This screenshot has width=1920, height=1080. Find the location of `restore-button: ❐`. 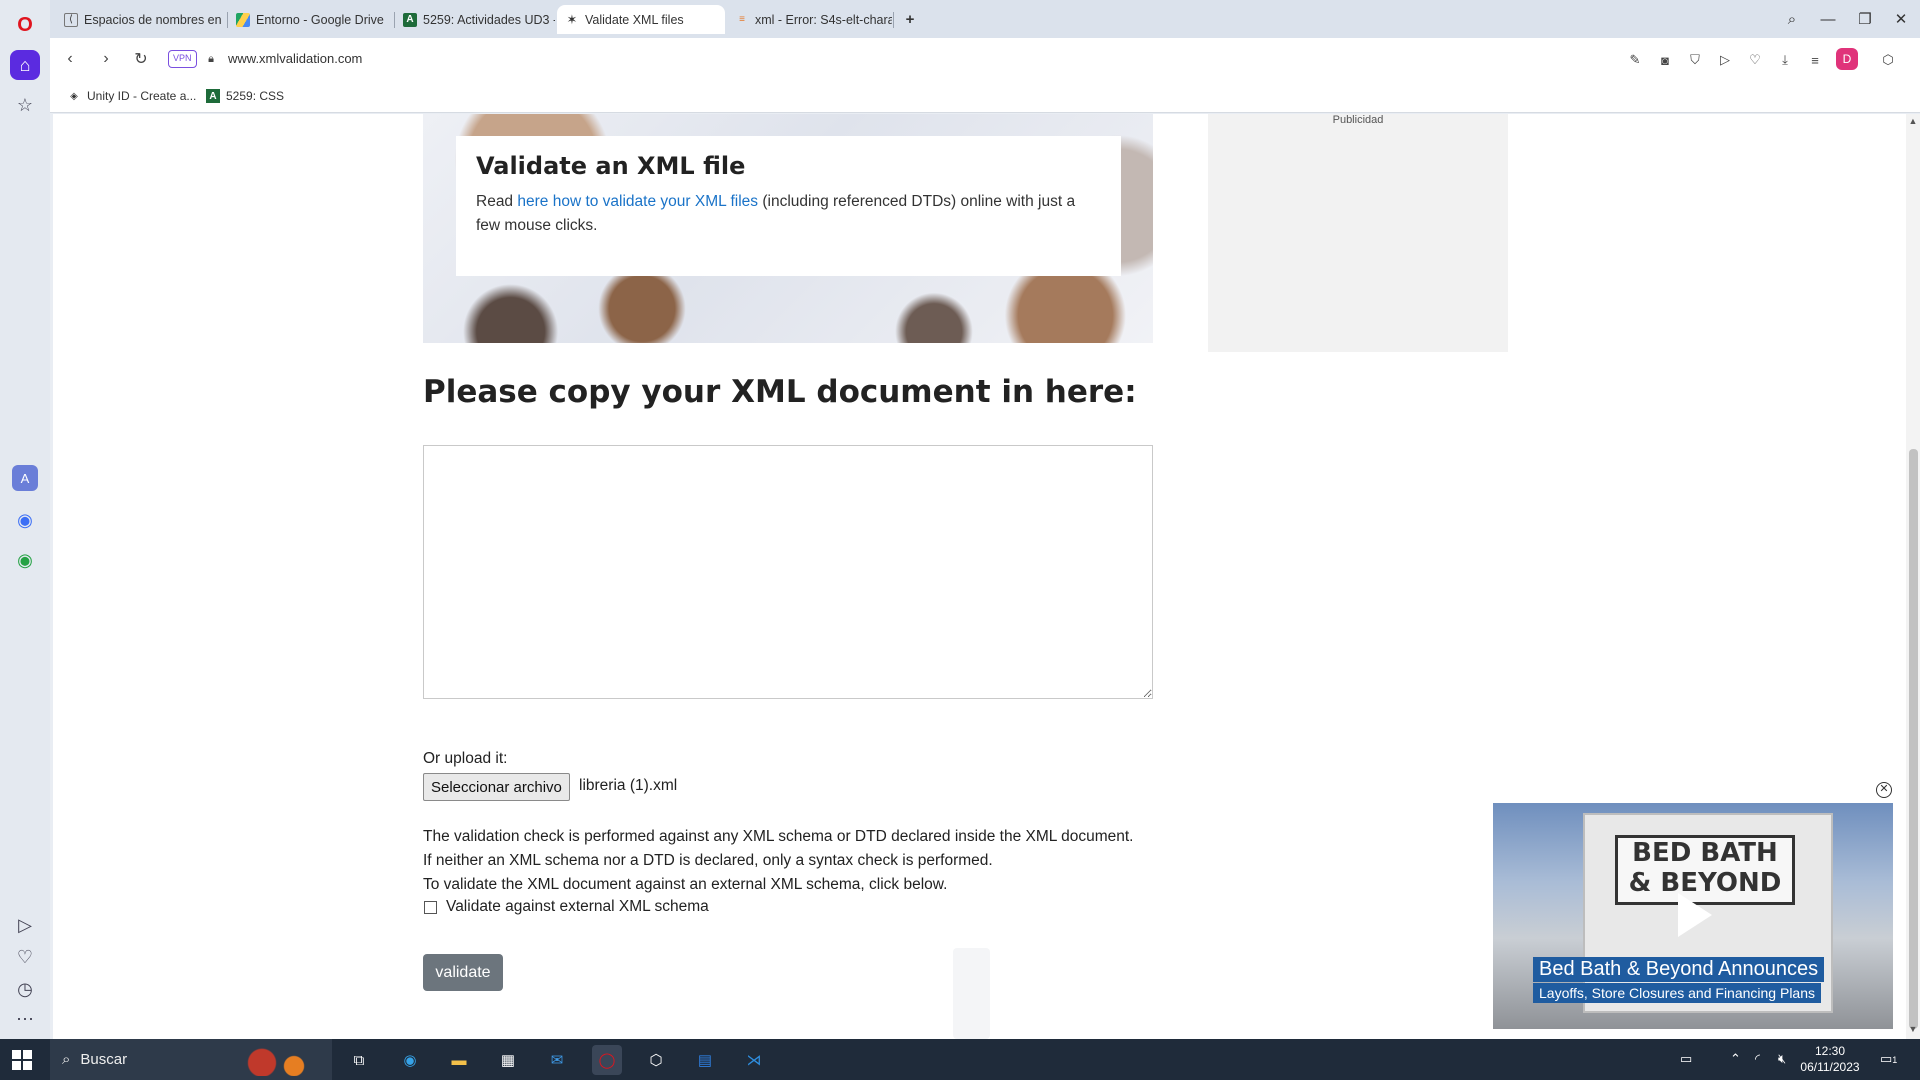

restore-button: ❐ is located at coordinates (1865, 19).